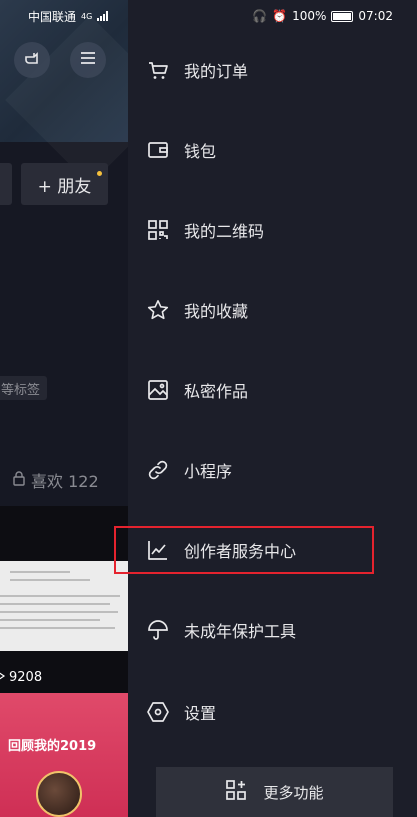 The width and height of the screenshot is (417, 817). I want to click on view-count: 9208, so click(21, 677).